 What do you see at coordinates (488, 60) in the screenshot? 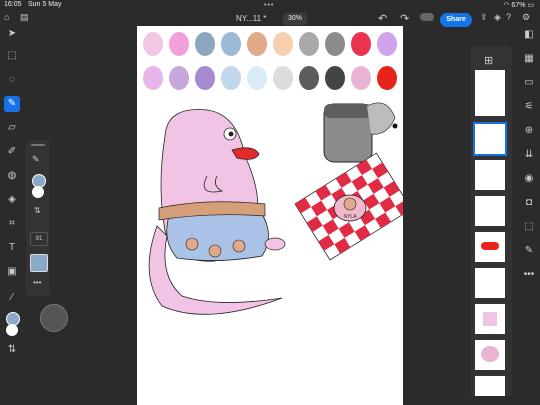
I see `add-layer-icon: ⊞` at bounding box center [488, 60].